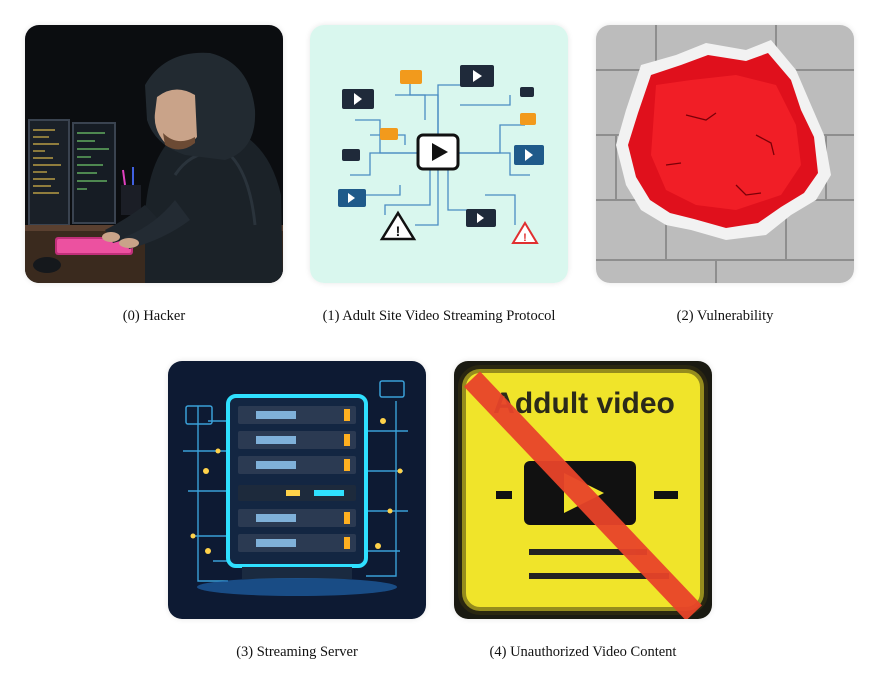 Image resolution: width=878 pixels, height=692 pixels. I want to click on caption-streaming-protocol: (1) Adult Site Video Streaming Protocol, so click(439, 316).